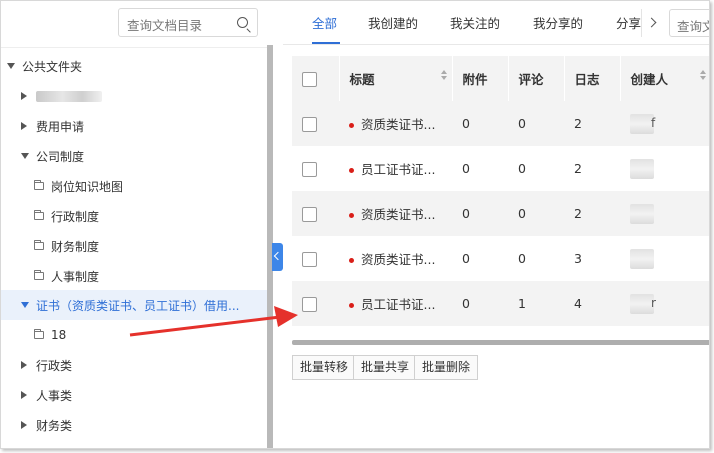  I want to click on tree-item-company-policy: 公司制度, so click(134, 156).